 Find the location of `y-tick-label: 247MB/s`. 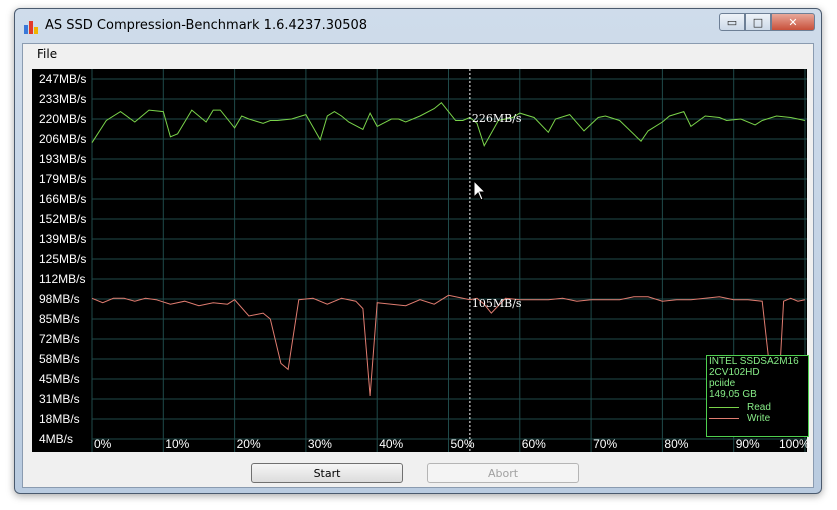

y-tick-label: 247MB/s is located at coordinates (63, 79).